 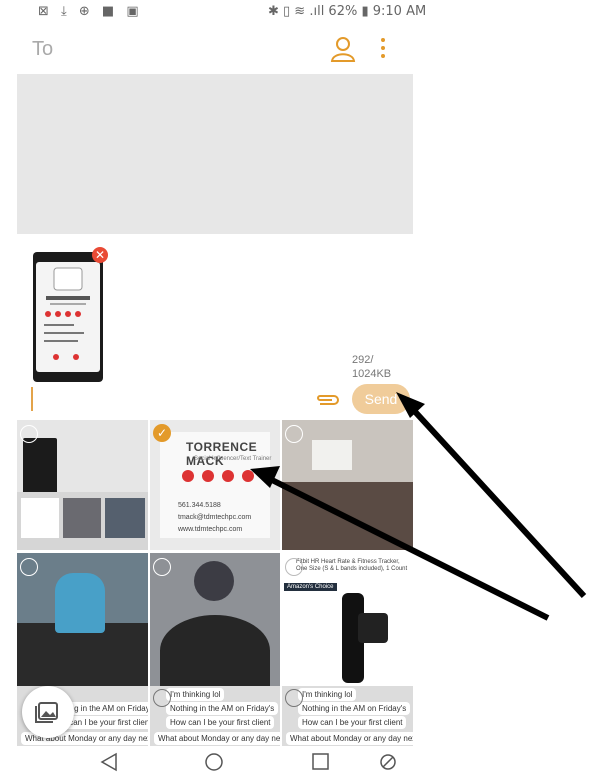 I want to click on screen-pin-icon, so click(x=388, y=762).